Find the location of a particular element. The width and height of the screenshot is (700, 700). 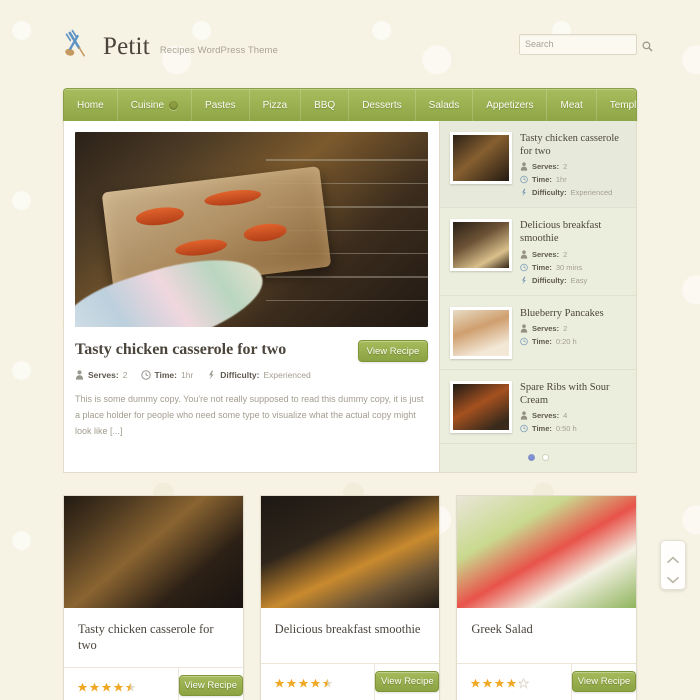

recipe-card-title: Tasty chicken casserole for two is located at coordinates (153, 638).